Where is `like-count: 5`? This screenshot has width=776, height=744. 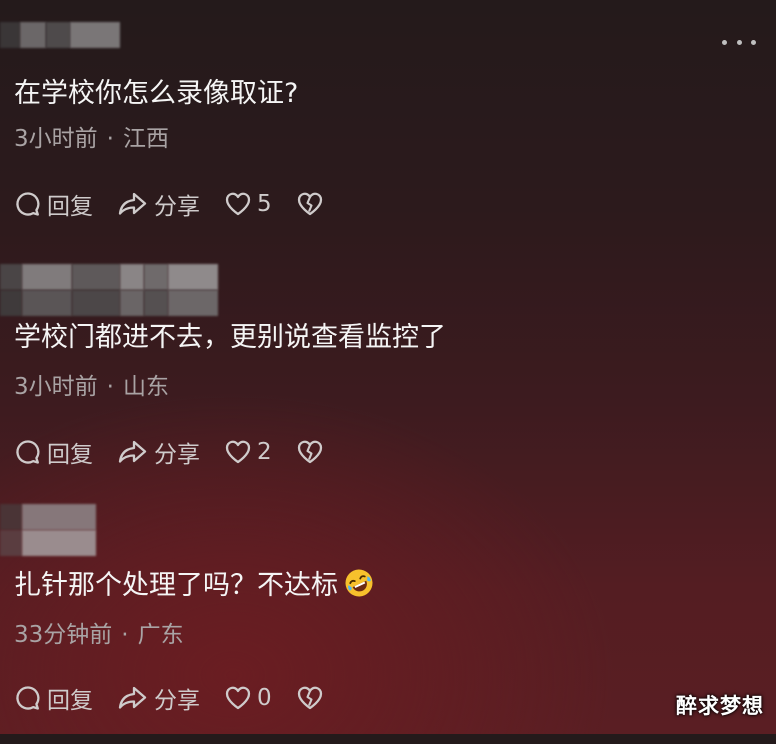 like-count: 5 is located at coordinates (264, 204).